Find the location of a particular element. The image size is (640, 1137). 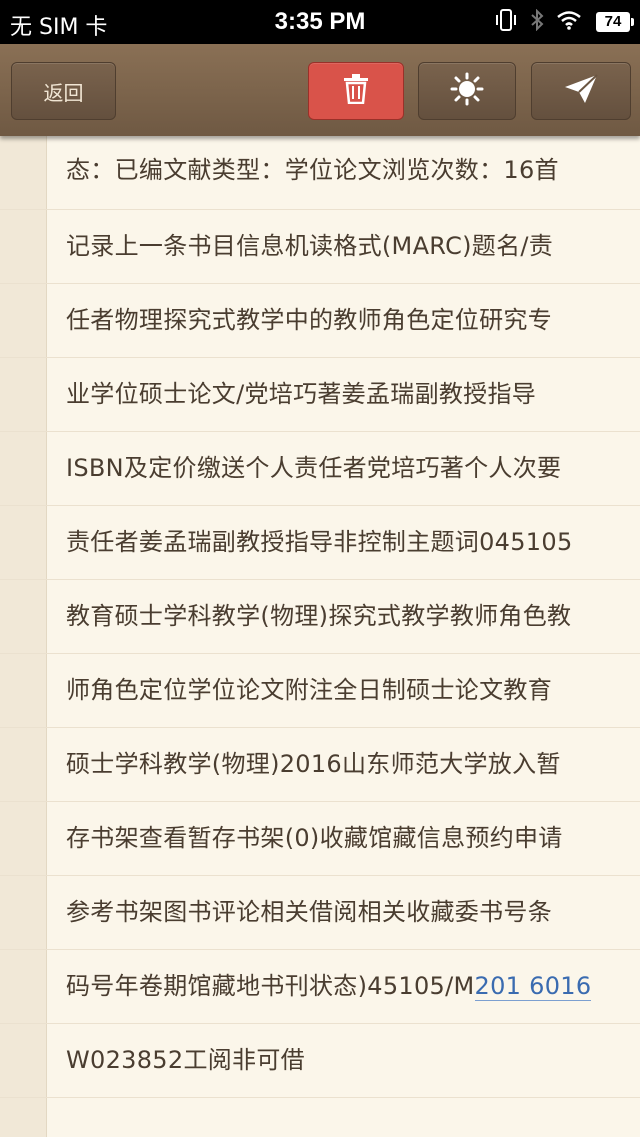

text-line: 任者物理探究式教学中的教师角色定位研究专 is located at coordinates (320, 321).